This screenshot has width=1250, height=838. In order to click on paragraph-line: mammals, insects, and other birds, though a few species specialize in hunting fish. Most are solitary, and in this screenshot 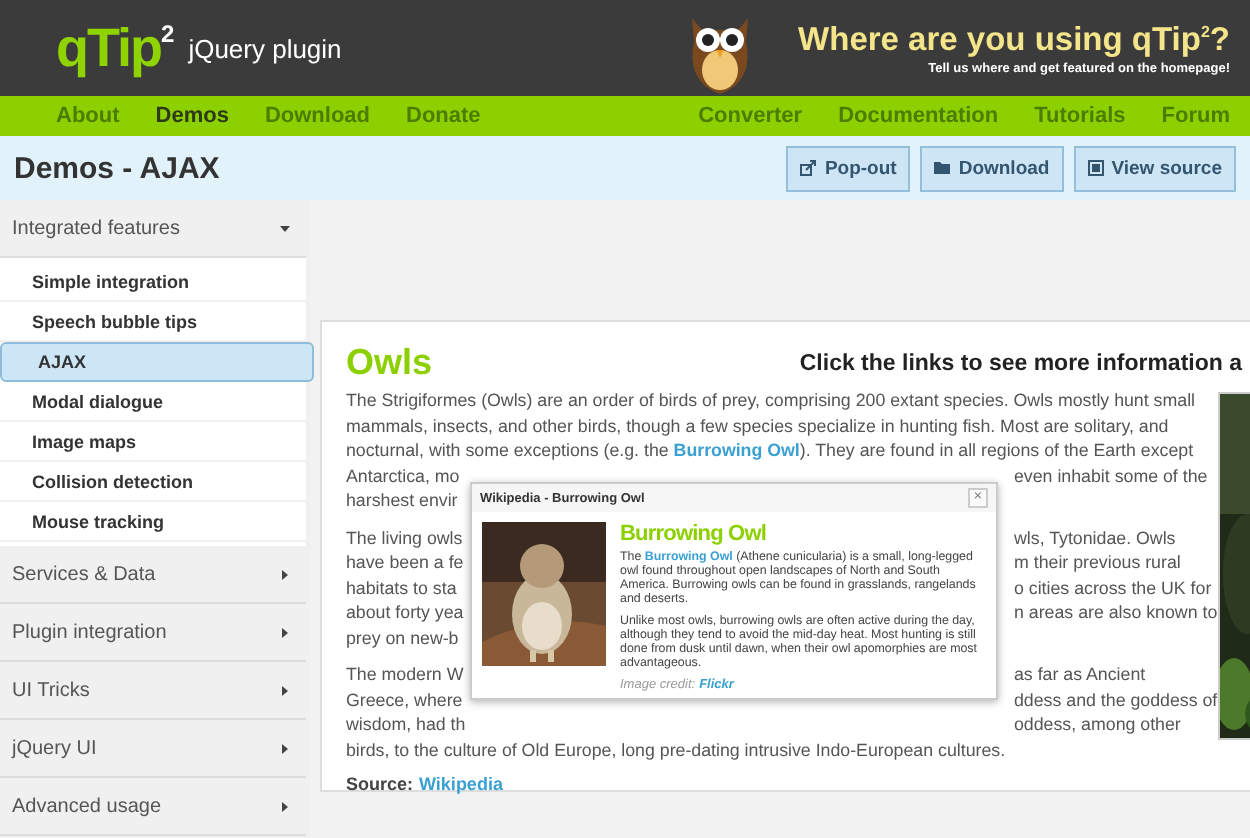, I will do `click(757, 425)`.